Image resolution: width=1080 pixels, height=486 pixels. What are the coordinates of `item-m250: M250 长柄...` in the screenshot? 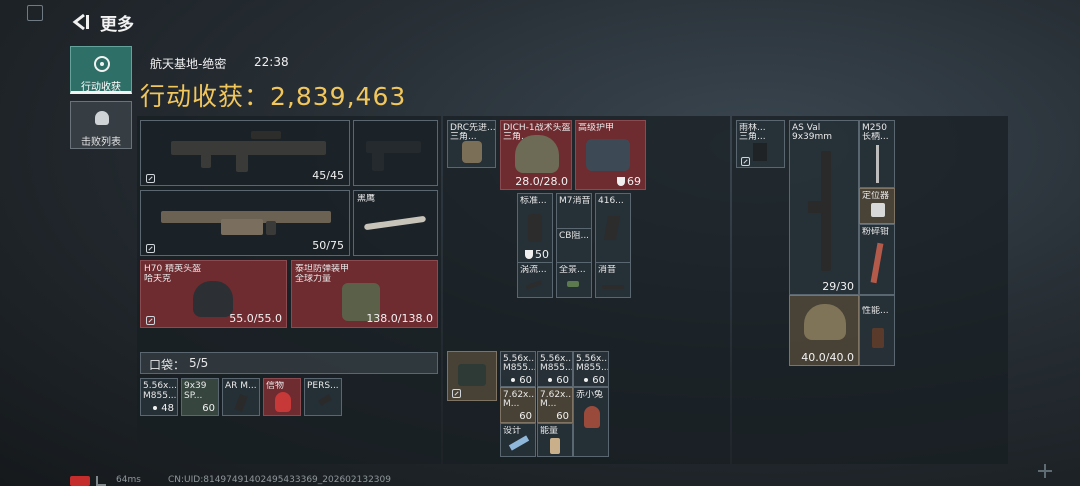 It's located at (877, 154).